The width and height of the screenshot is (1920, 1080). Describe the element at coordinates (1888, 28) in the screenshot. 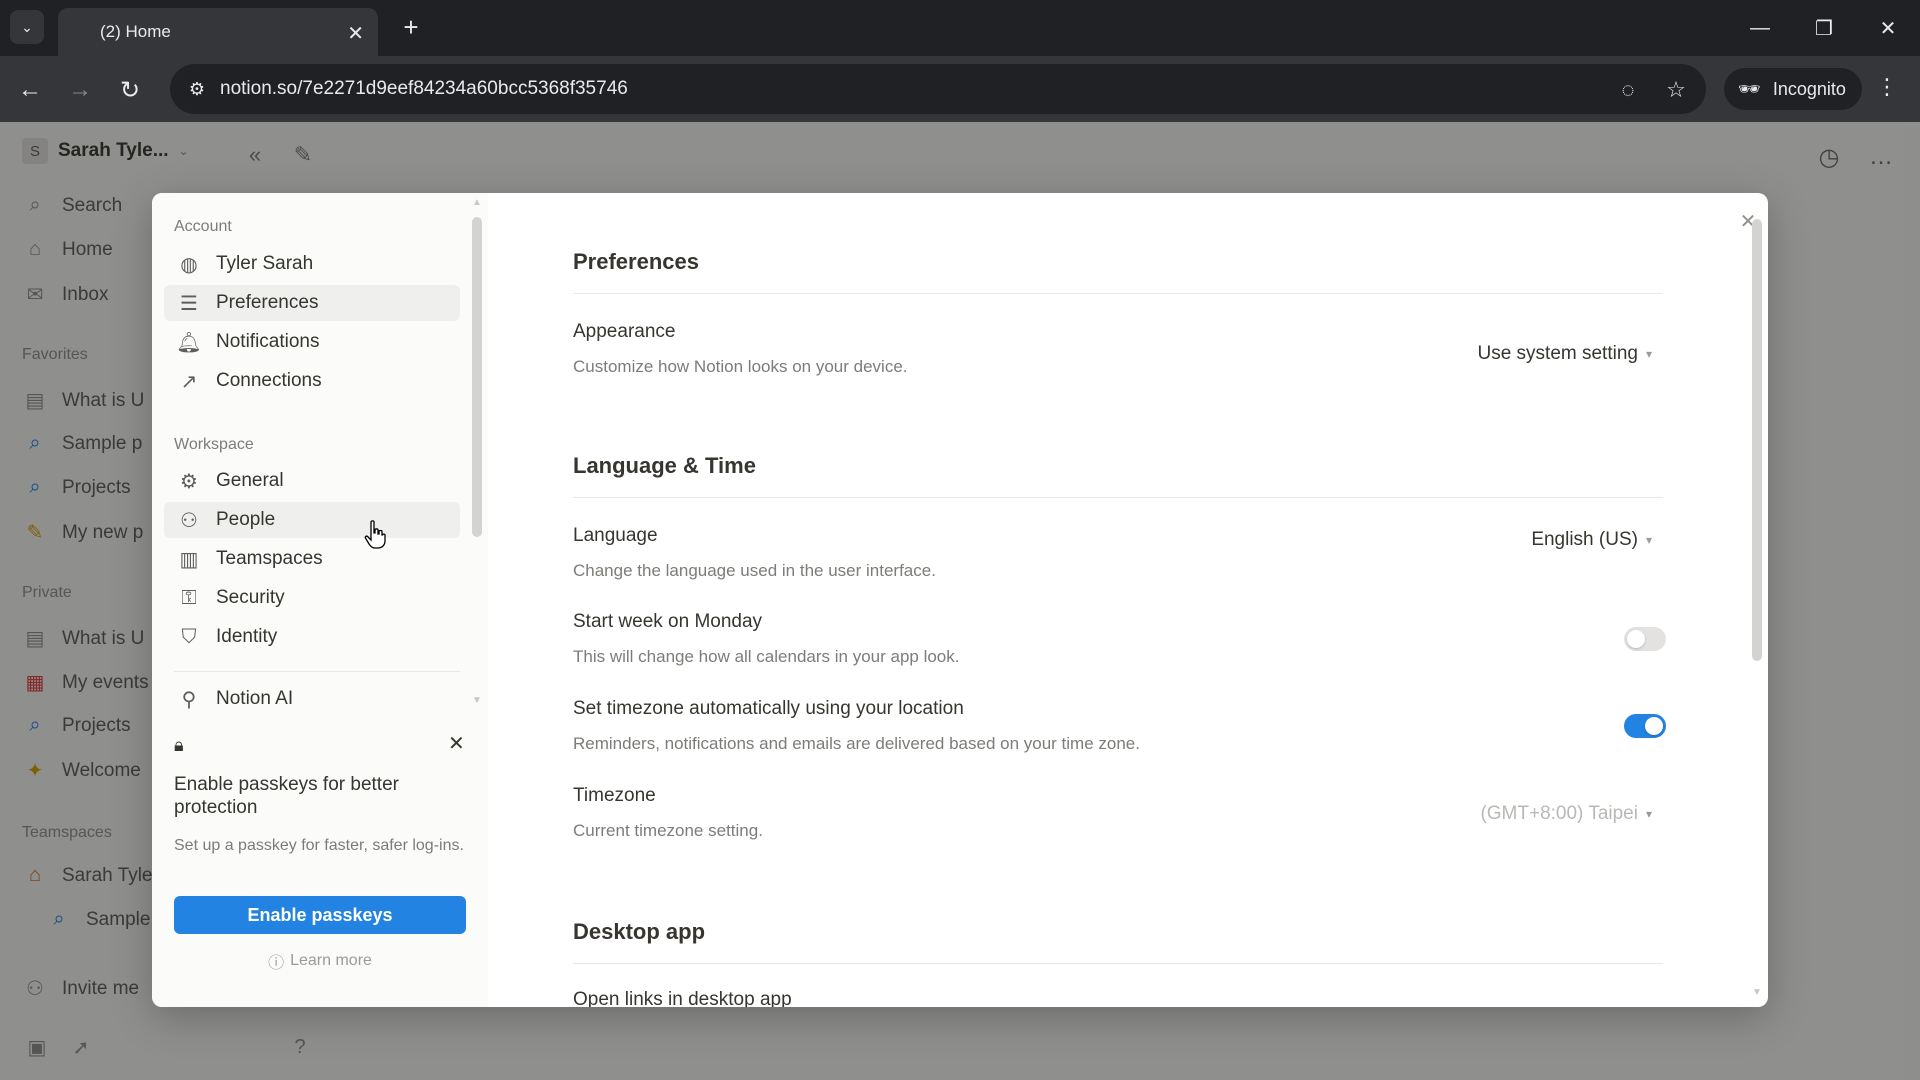

I see `close-window-icon: ✕` at that location.